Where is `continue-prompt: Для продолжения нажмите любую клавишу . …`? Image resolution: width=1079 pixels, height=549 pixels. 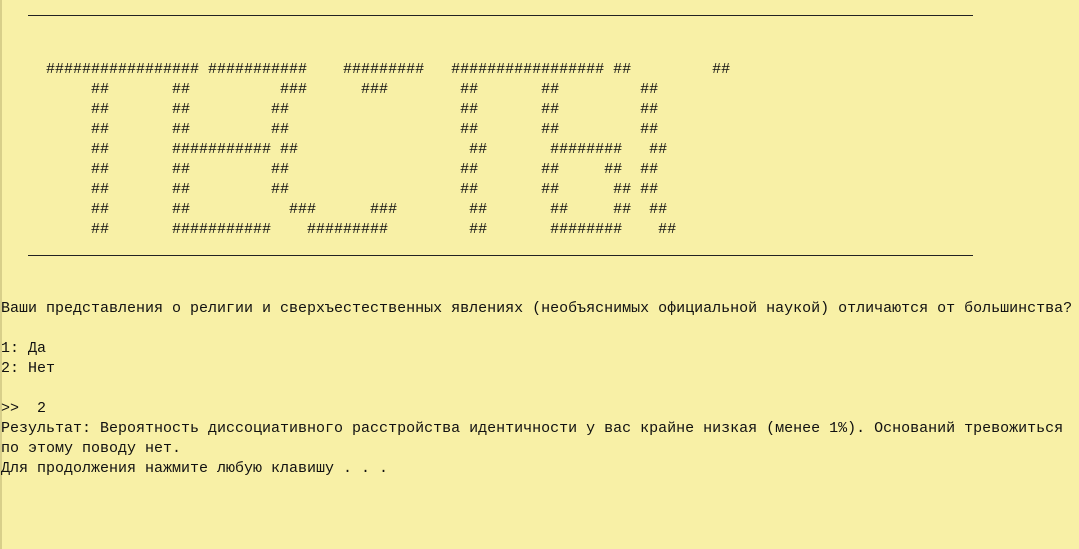 continue-prompt: Для продолжения нажмите любую клавишу . … is located at coordinates (195, 468).